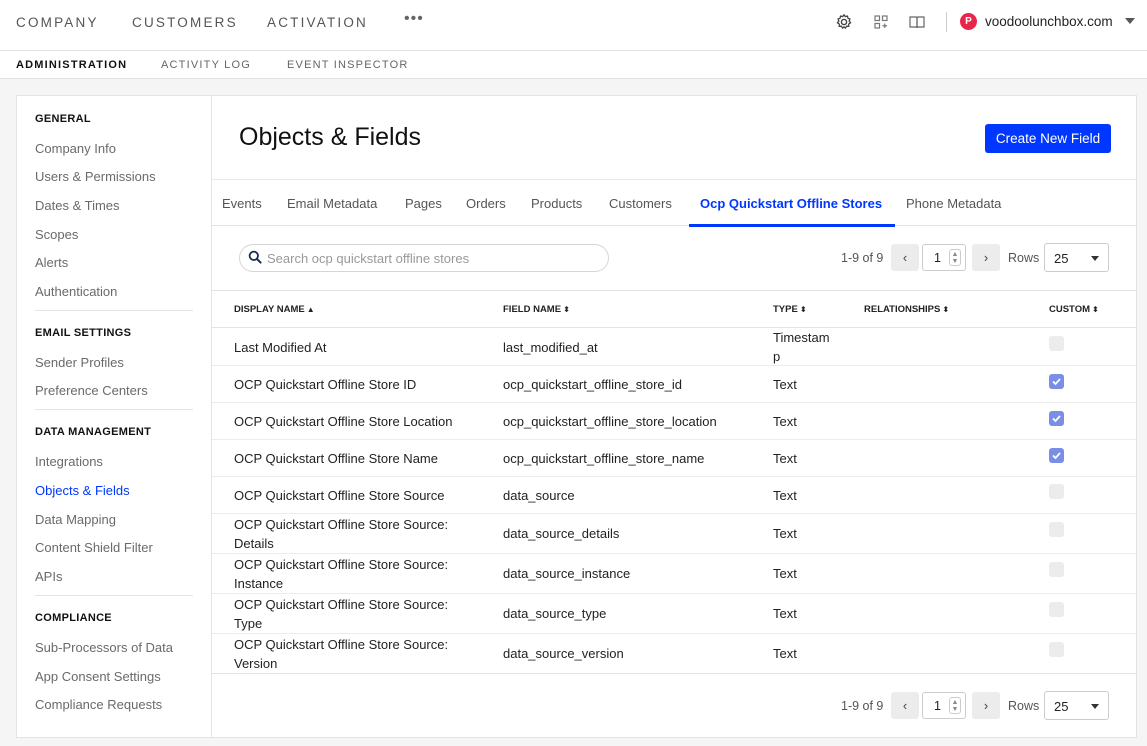 This screenshot has height=746, width=1147. Describe the element at coordinates (95, 176) in the screenshot. I see `sidebar-item-users-permissions: Users & Permissions` at that location.